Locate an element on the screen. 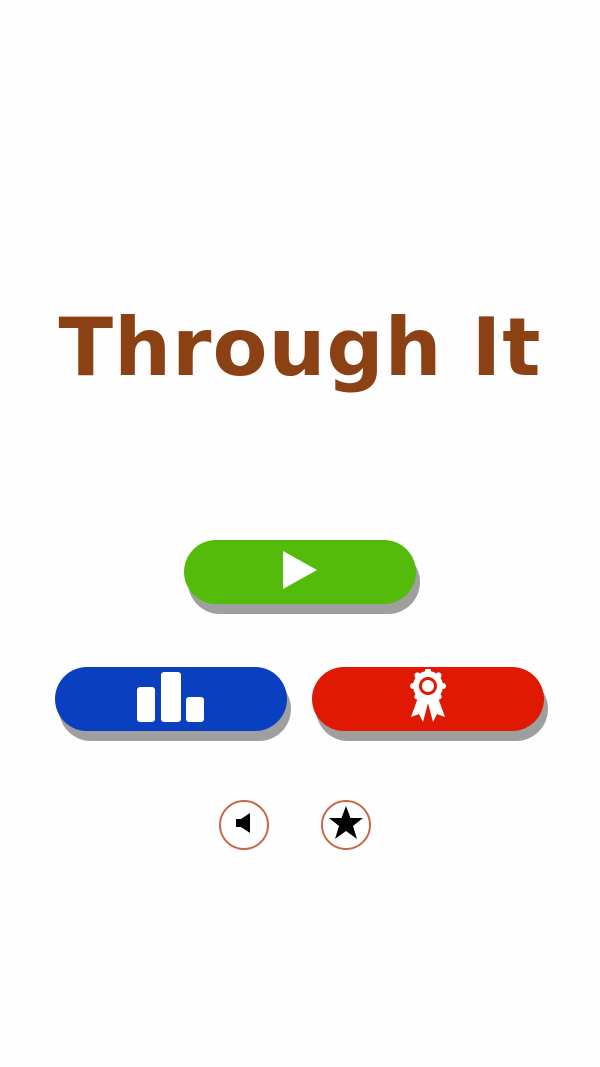 The height and width of the screenshot is (1067, 600). leaderboard-button is located at coordinates (173, 704).